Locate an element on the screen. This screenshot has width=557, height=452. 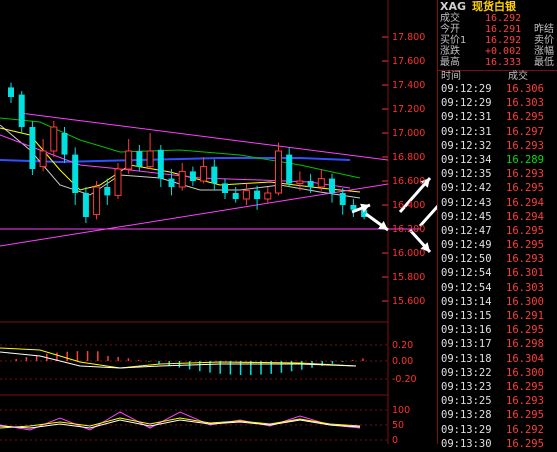
tick-row: 09:13:17 16.298 is located at coordinates (497, 345).